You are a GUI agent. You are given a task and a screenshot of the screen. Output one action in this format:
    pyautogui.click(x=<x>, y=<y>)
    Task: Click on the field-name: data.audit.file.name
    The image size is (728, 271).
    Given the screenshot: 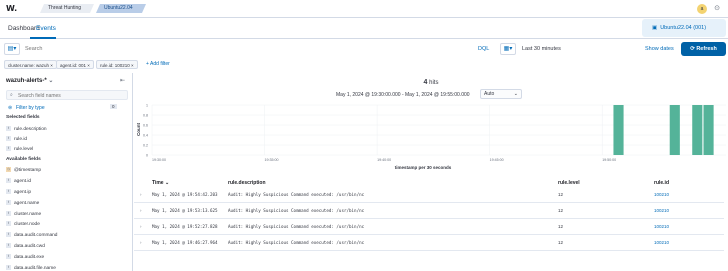 What is the action you would take?
    pyautogui.click(x=35, y=268)
    